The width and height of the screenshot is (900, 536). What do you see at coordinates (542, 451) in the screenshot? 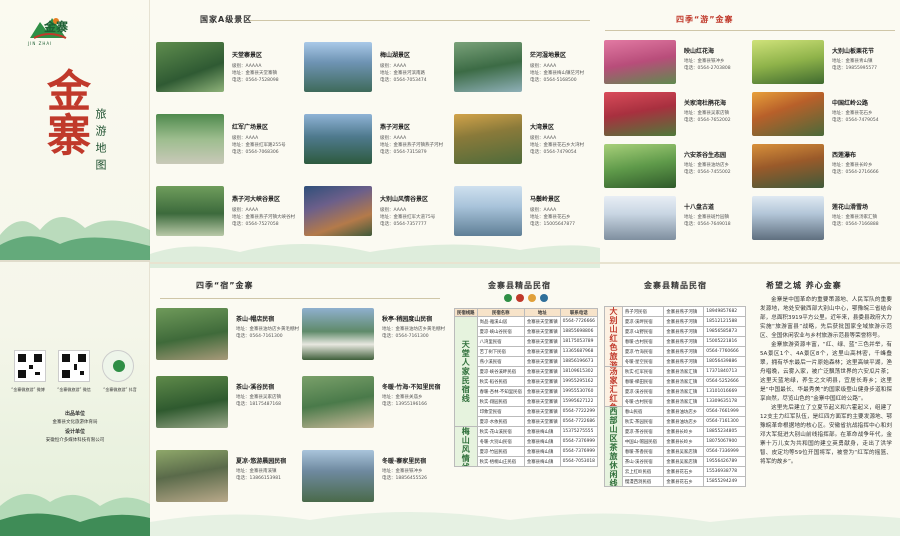
I see `homestay-row-address: 金寨县梅山镇` at bounding box center [542, 451].